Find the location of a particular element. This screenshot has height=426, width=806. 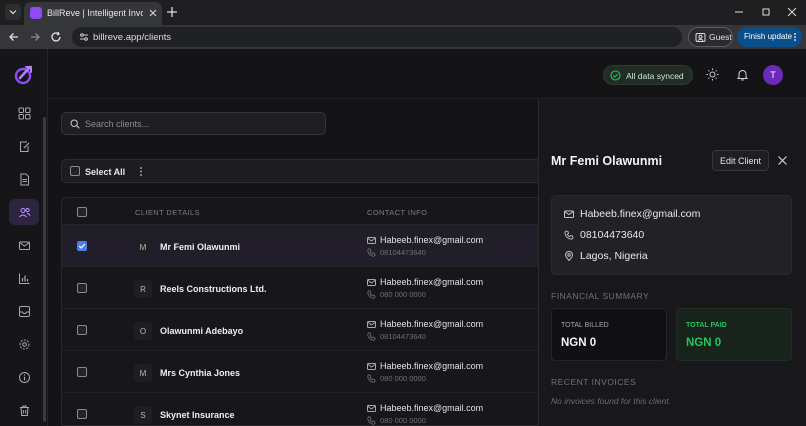

search-box is located at coordinates (193, 123).